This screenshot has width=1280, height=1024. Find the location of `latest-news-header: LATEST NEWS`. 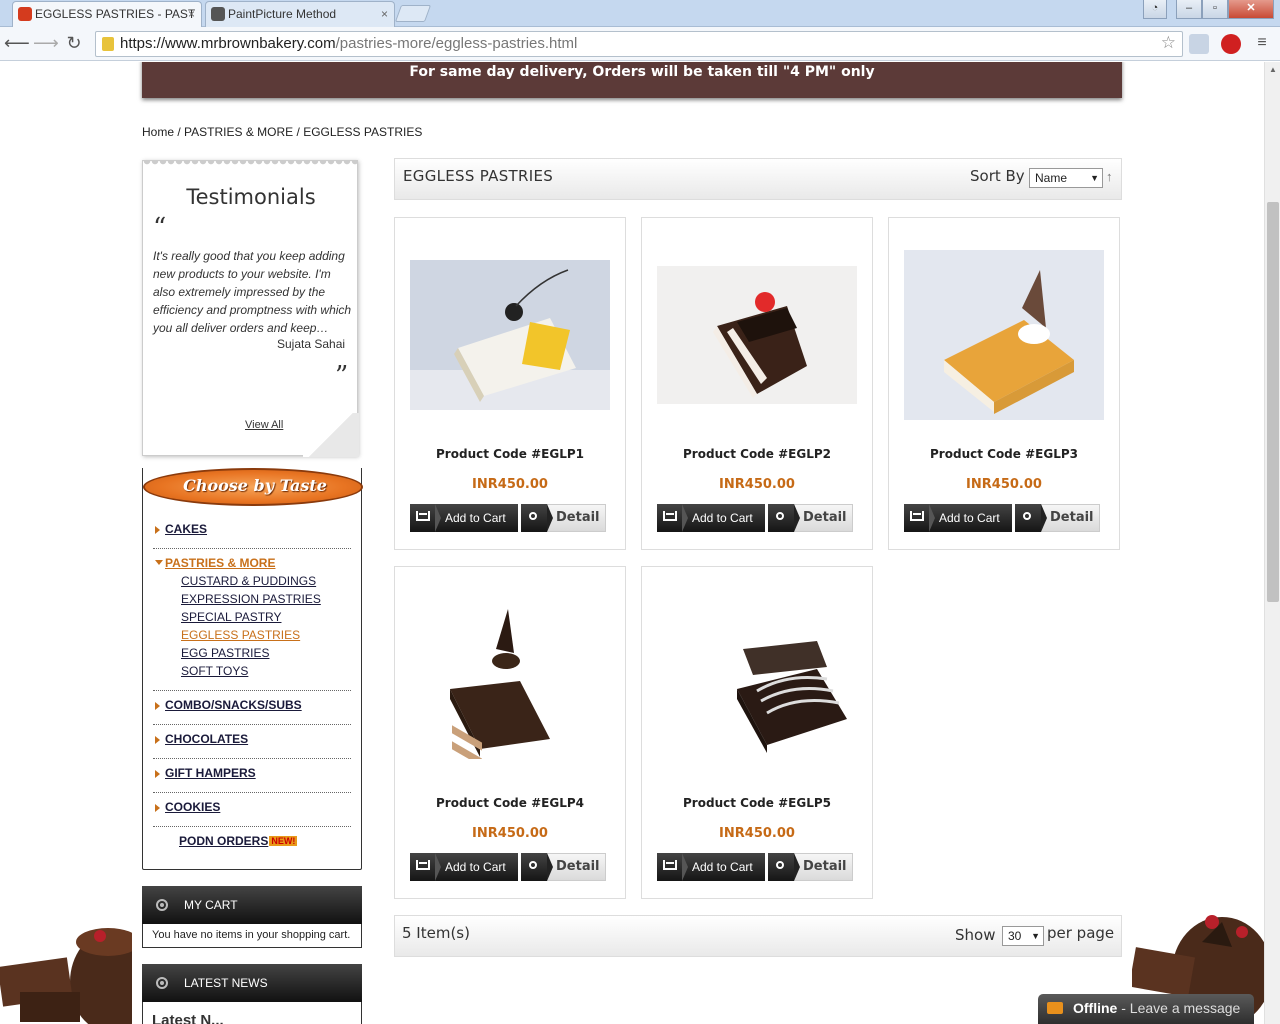

latest-news-header: LATEST NEWS is located at coordinates (252, 983).